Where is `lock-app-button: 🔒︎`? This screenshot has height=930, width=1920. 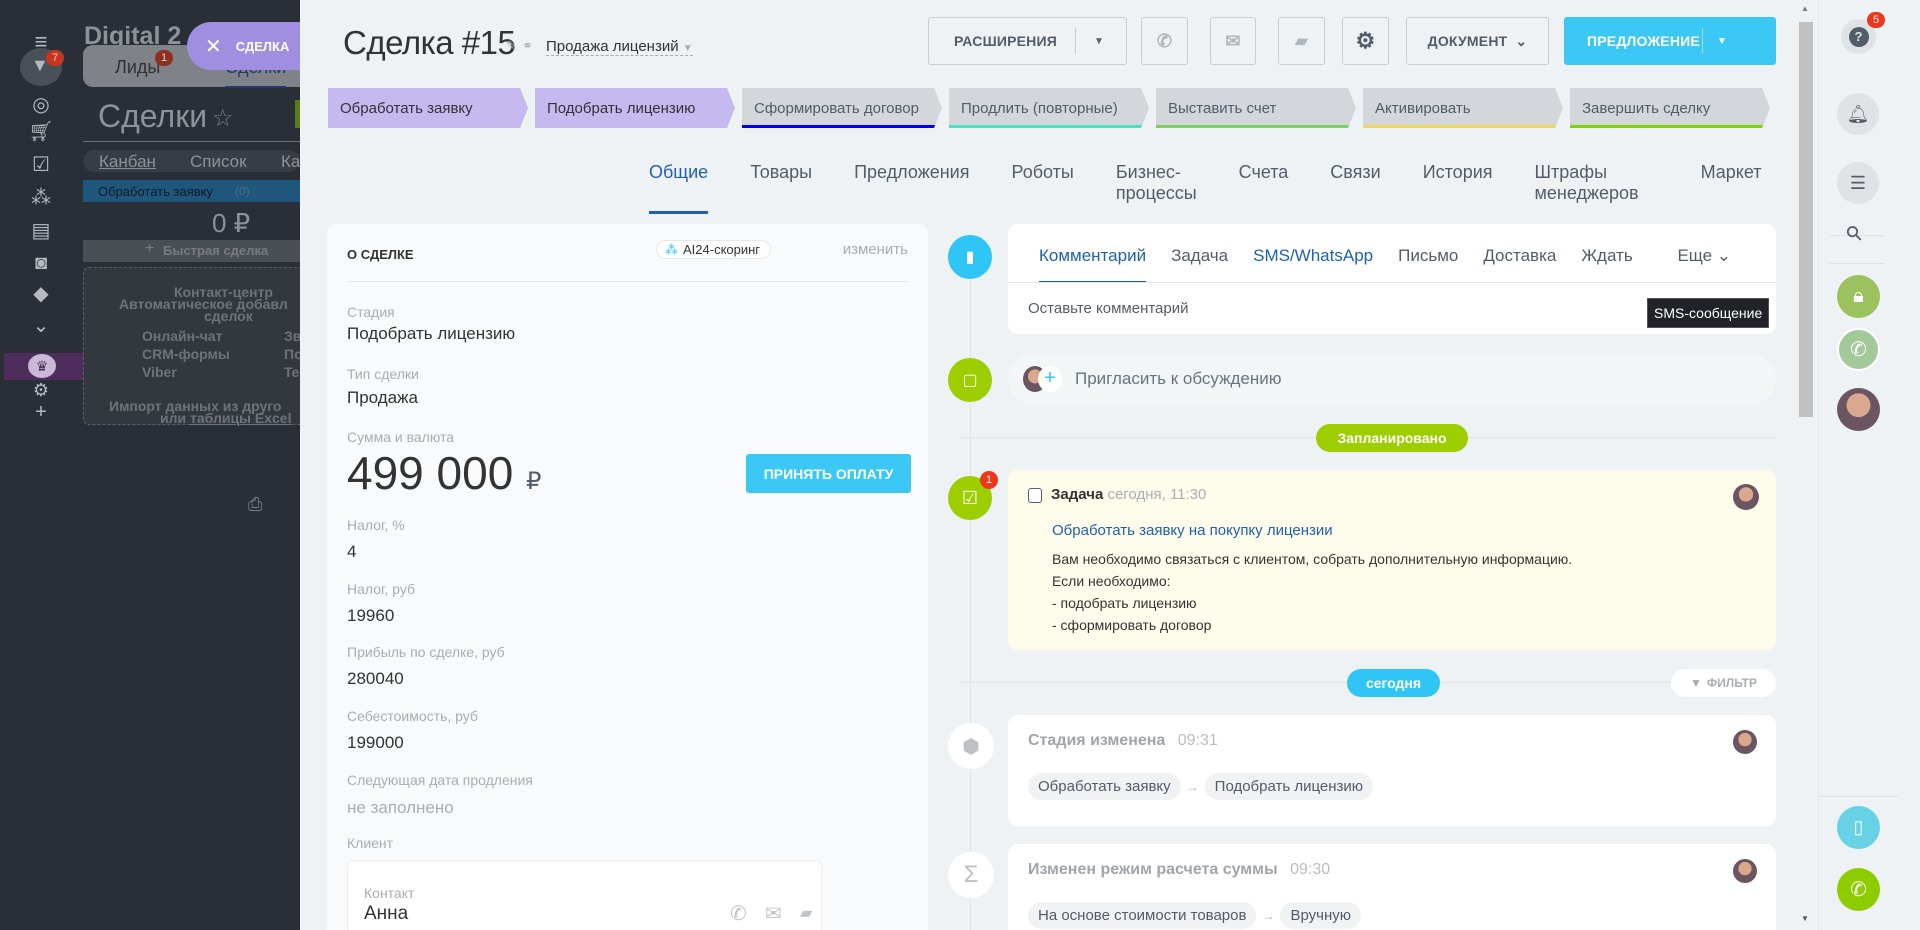
lock-app-button: 🔒︎ is located at coordinates (1858, 296).